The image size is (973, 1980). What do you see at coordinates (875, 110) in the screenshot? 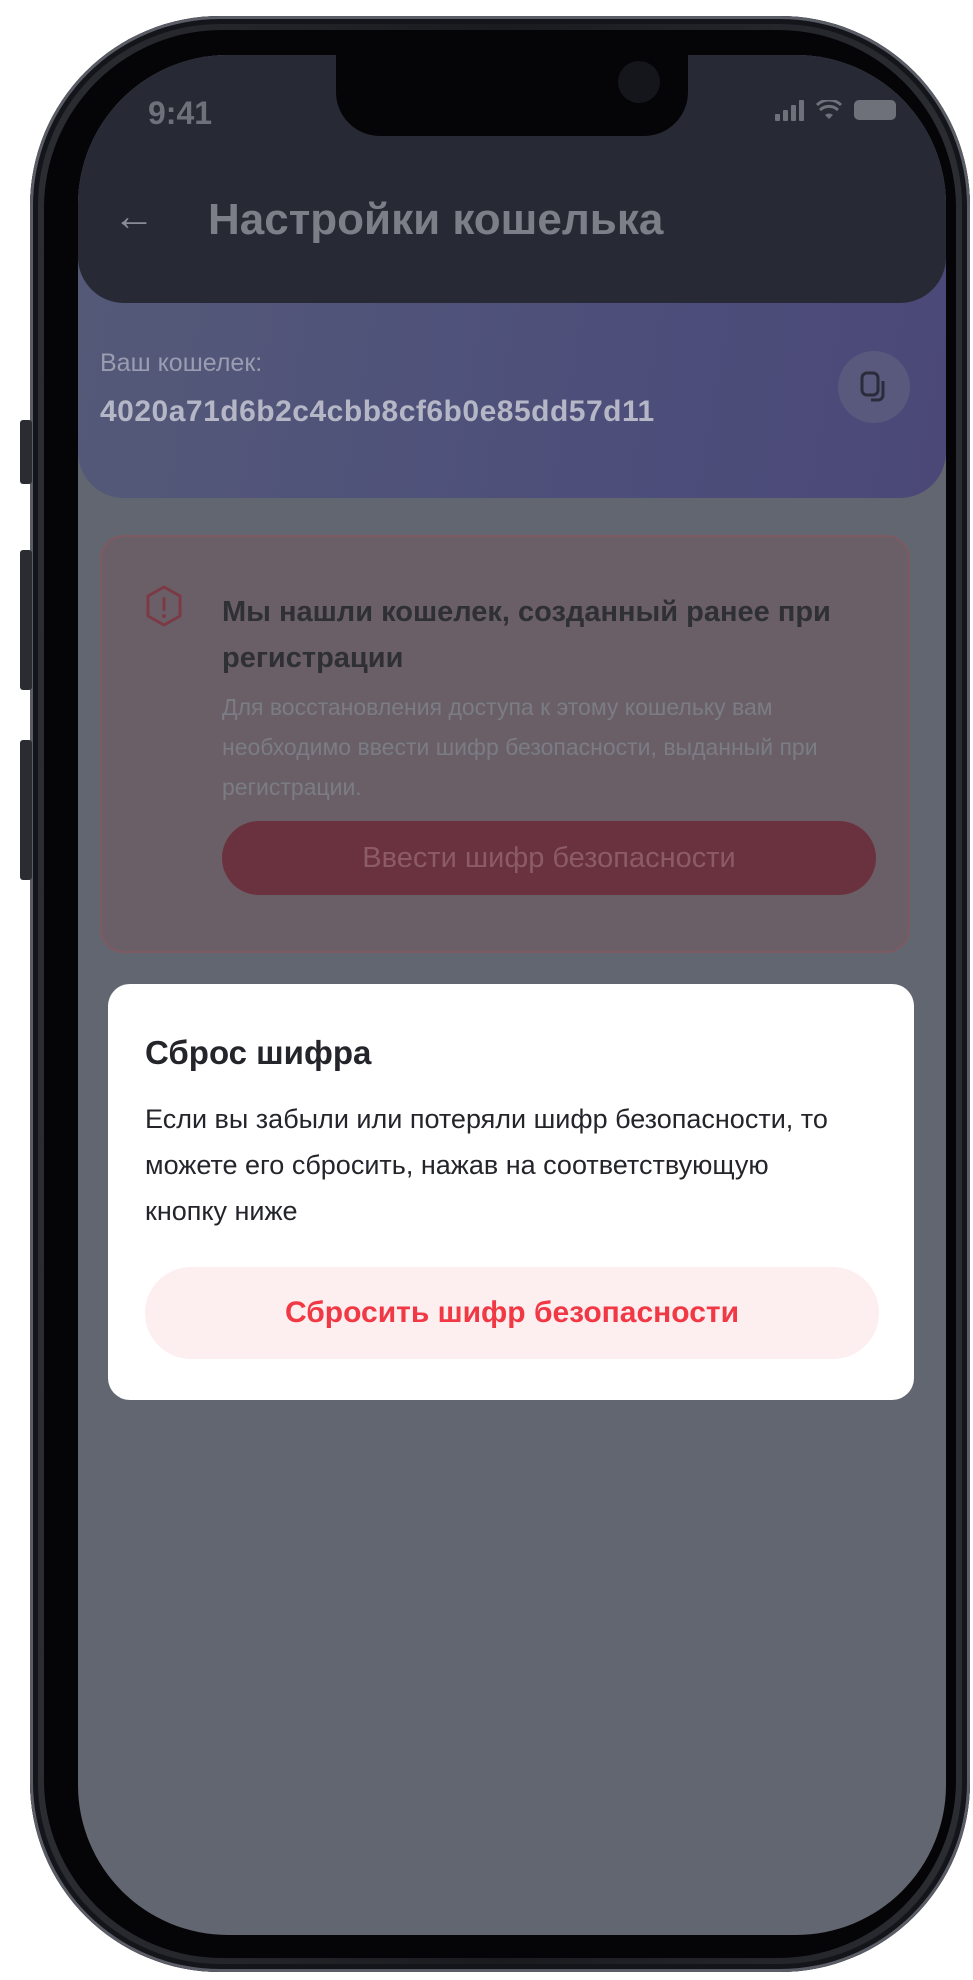
I see `battery-icon` at bounding box center [875, 110].